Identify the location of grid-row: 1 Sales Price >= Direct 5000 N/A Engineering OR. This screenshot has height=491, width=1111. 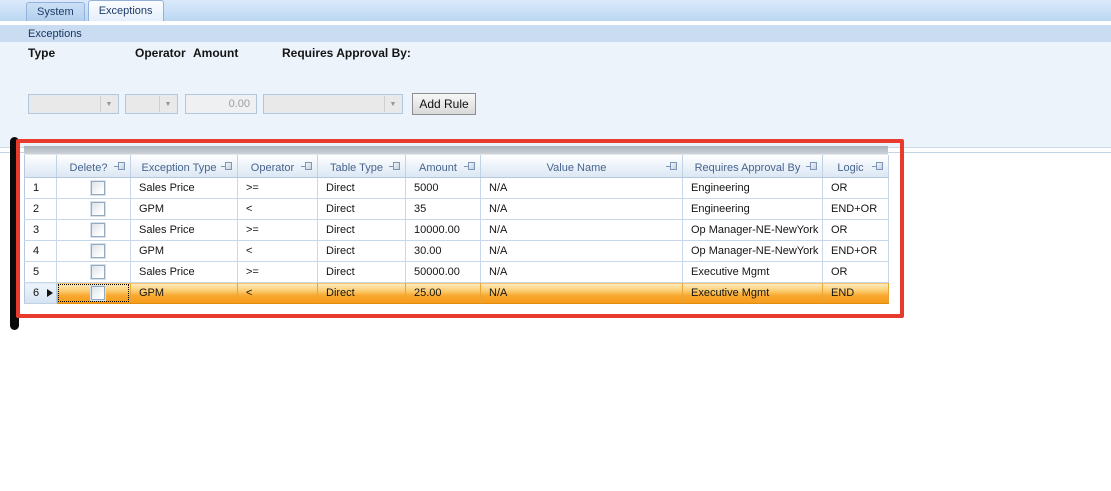
(456, 188).